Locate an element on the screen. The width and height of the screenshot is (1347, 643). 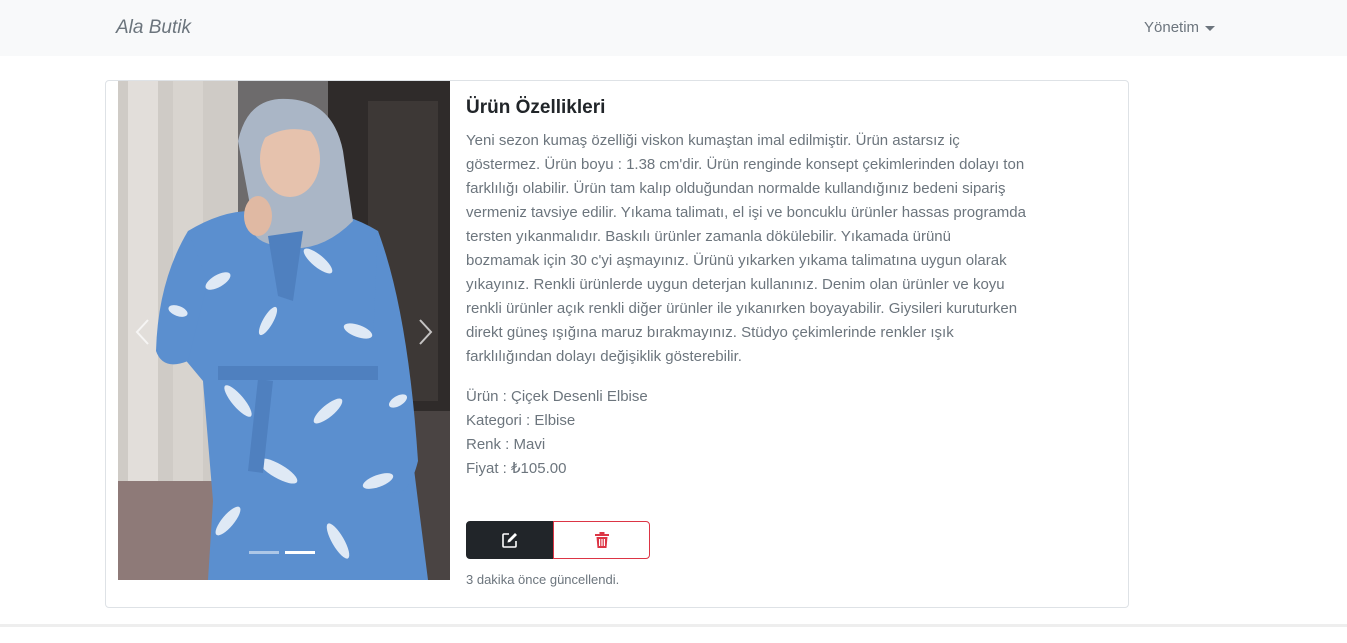
edit-icon is located at coordinates (509, 540).